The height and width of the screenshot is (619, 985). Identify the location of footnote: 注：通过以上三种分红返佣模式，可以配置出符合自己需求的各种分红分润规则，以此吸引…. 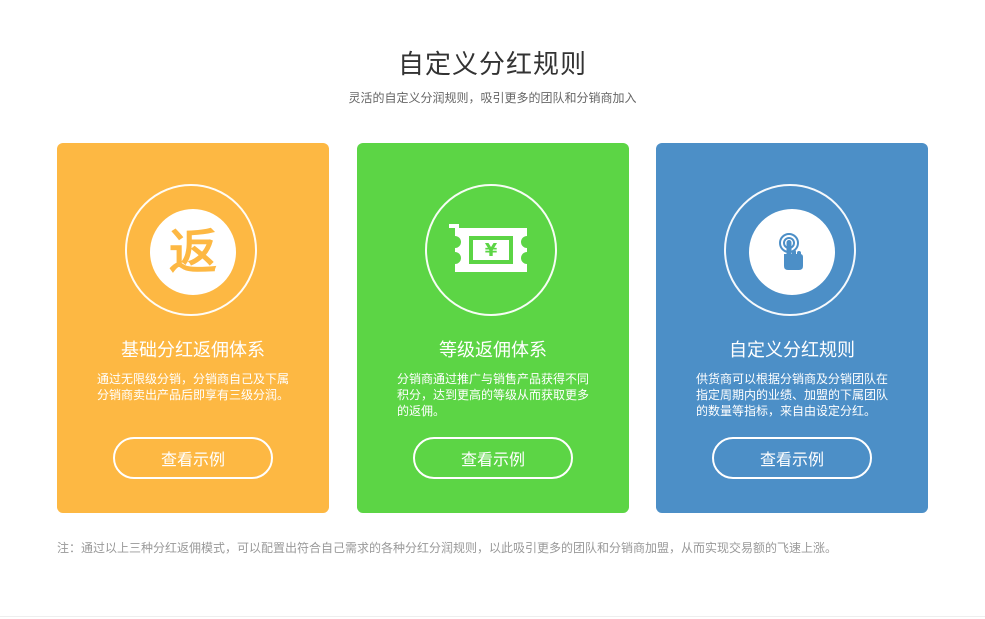
(447, 548).